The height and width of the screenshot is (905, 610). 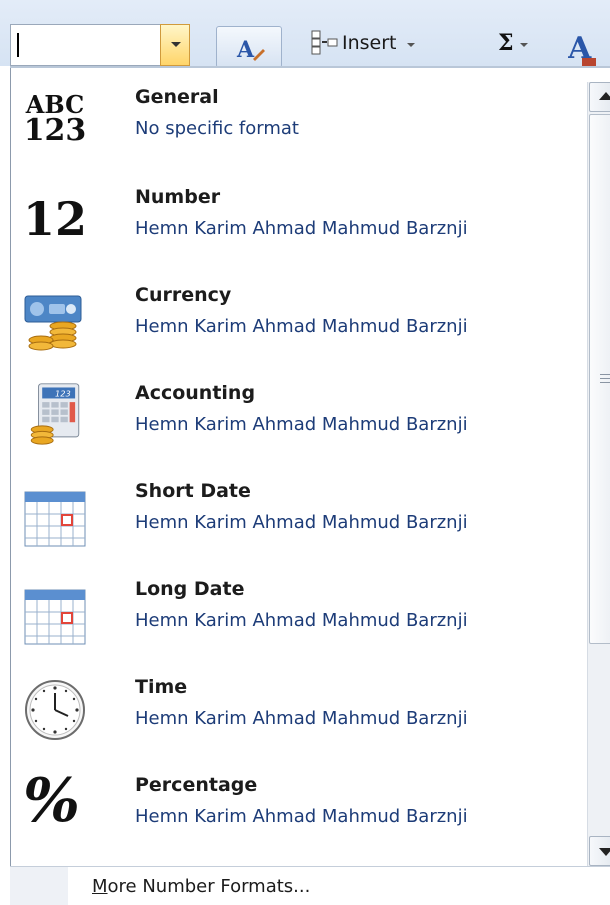 What do you see at coordinates (55, 710) in the screenshot?
I see `clock-icon` at bounding box center [55, 710].